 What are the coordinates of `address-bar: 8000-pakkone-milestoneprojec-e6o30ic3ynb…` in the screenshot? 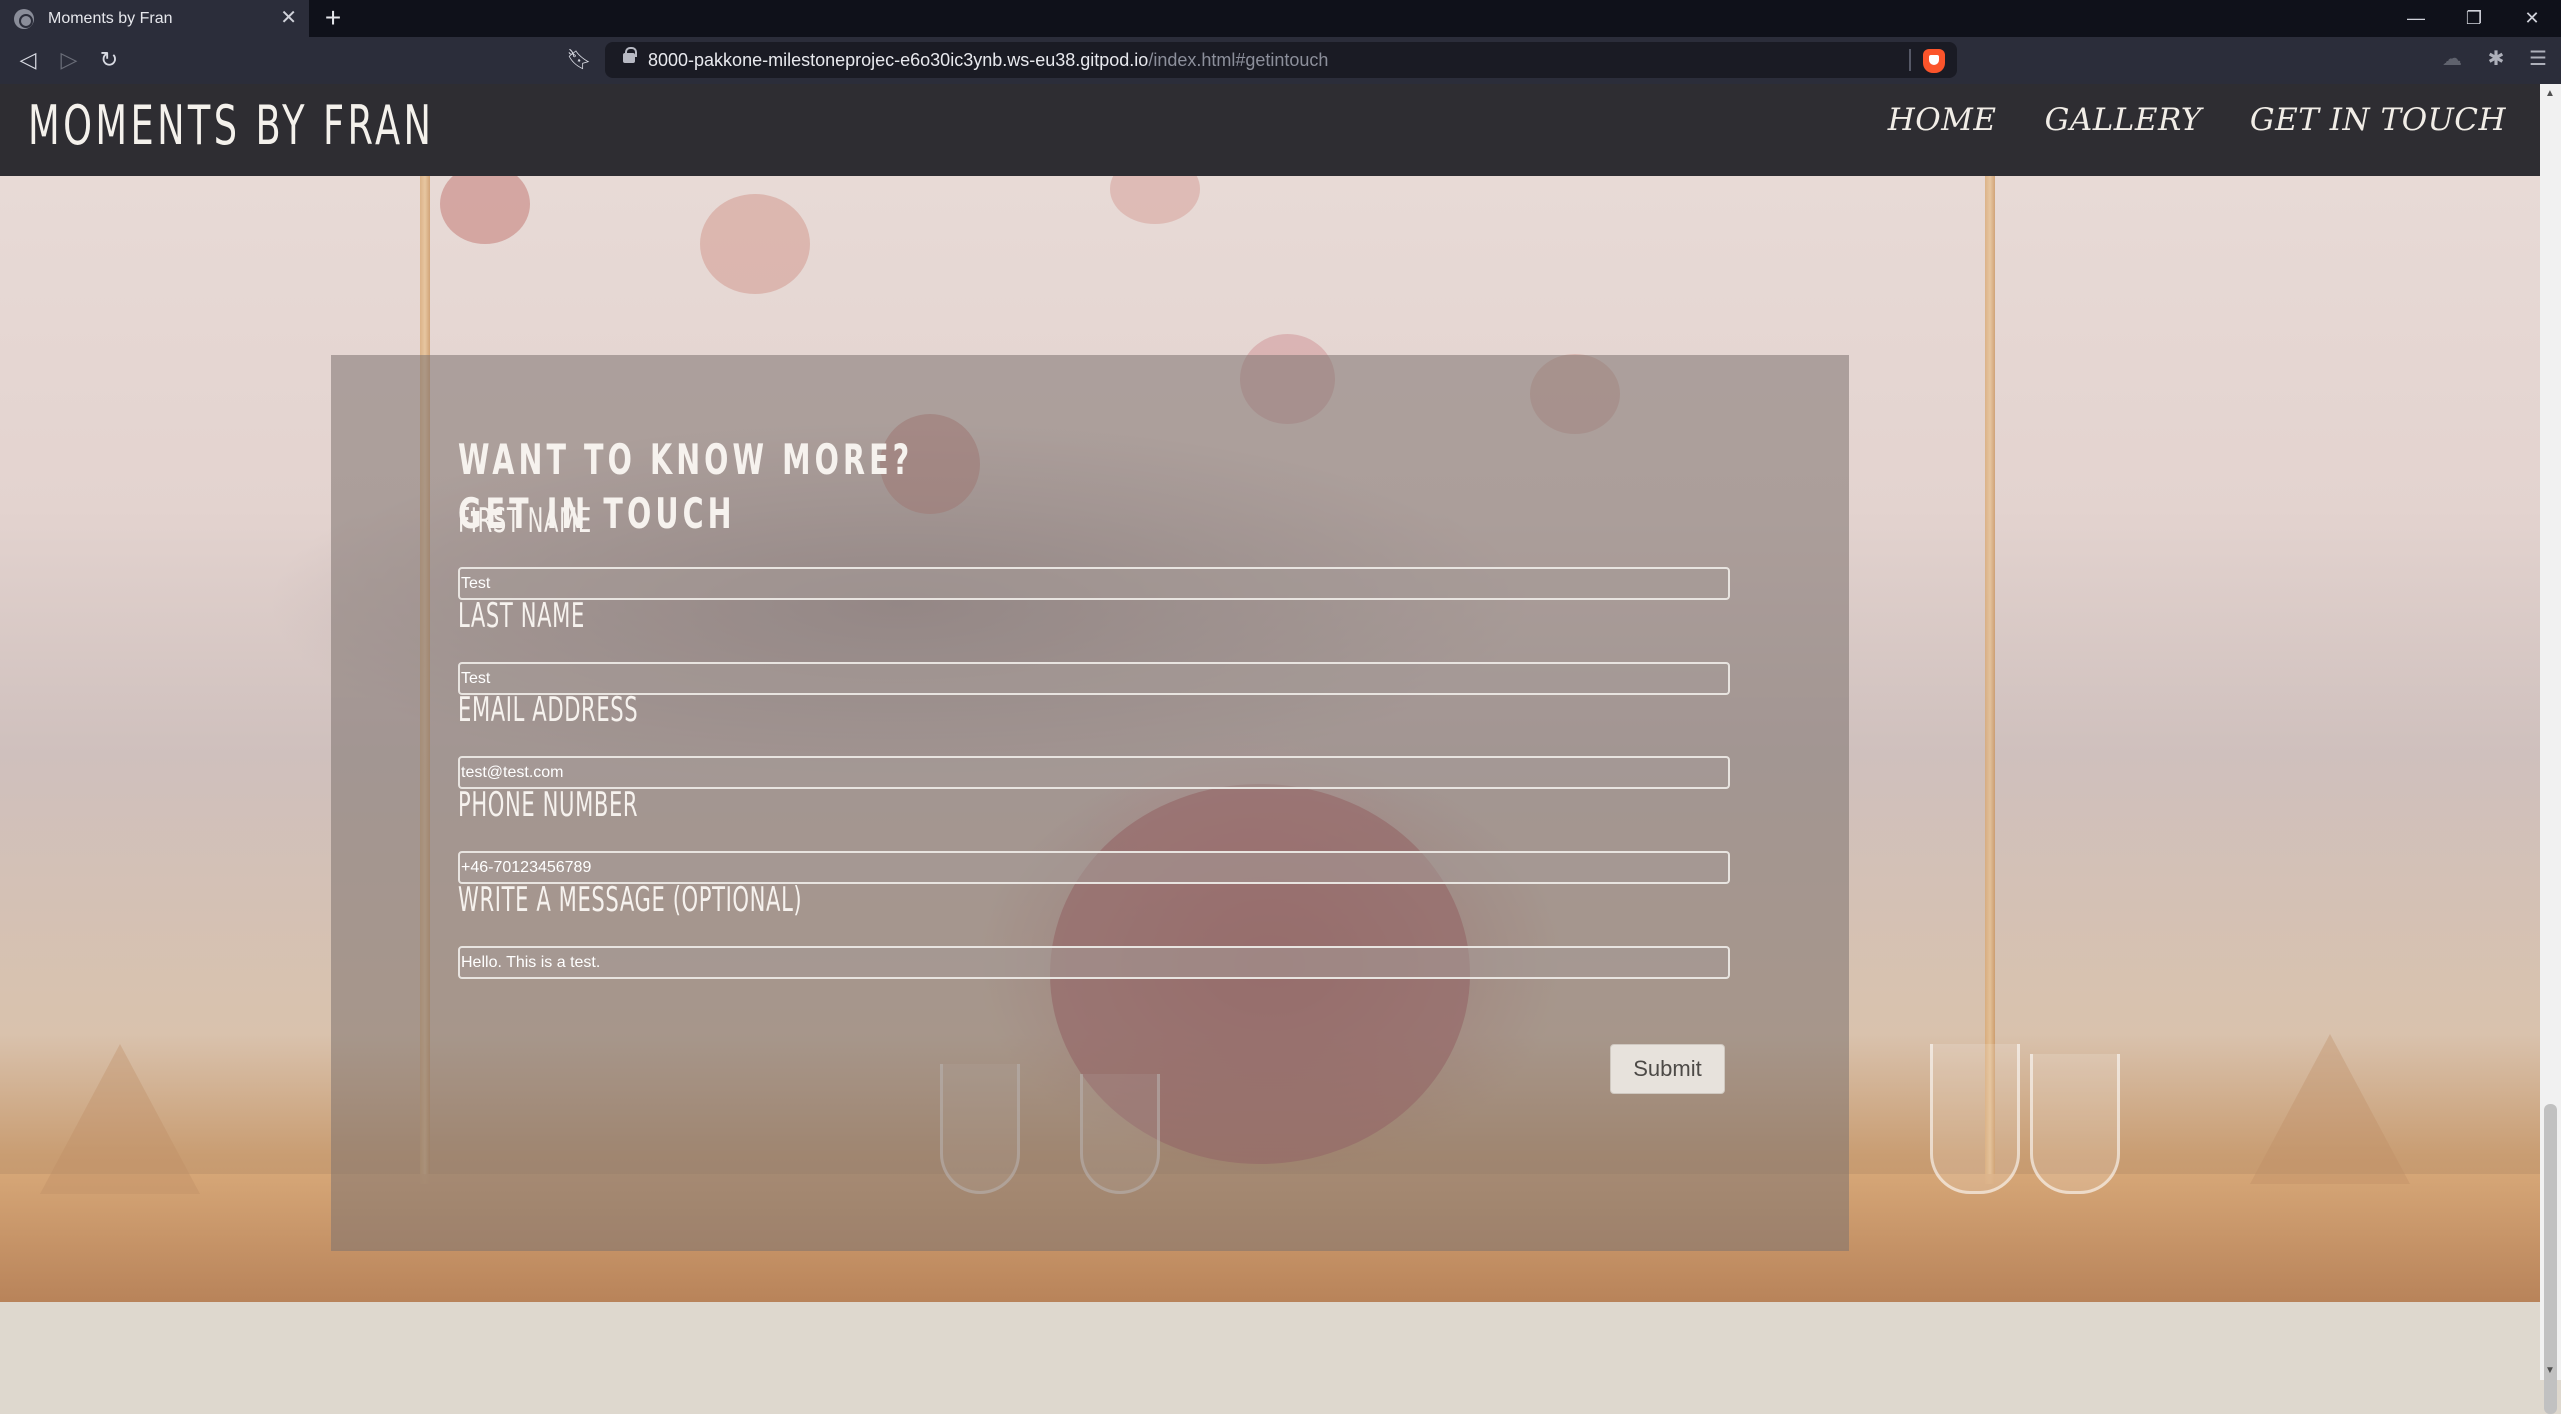 It's located at (1281, 60).